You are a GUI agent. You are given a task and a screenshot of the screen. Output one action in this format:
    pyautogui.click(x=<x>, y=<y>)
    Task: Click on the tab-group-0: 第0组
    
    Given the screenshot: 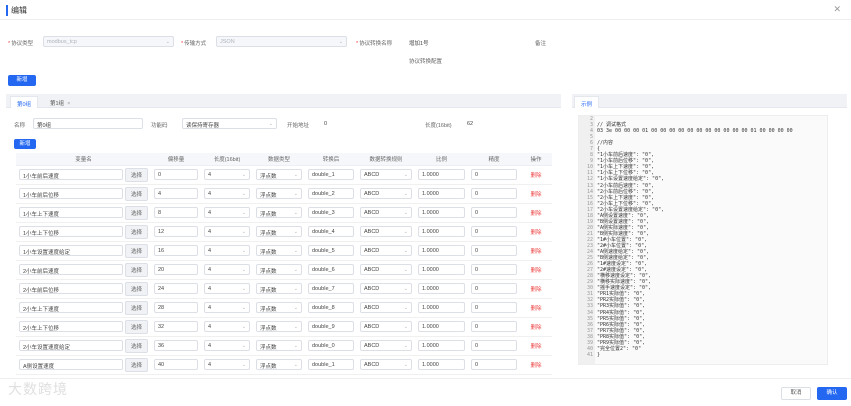 What is the action you would take?
    pyautogui.click(x=24, y=102)
    